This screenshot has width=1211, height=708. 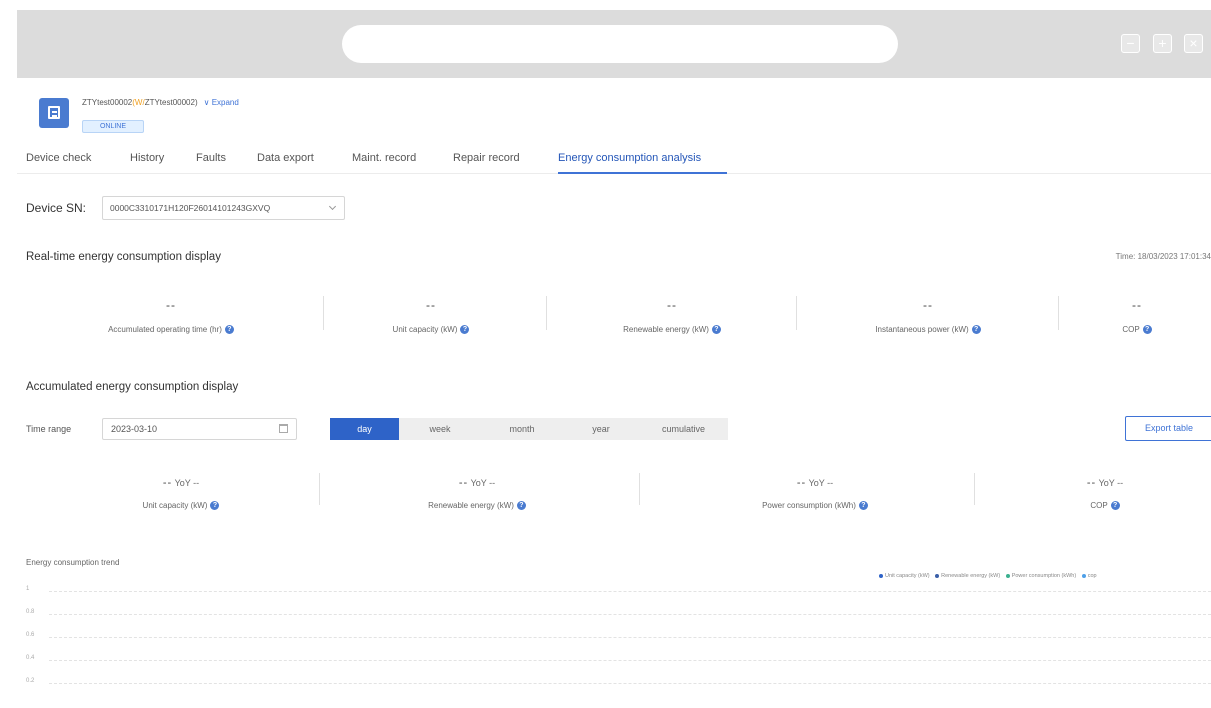 I want to click on tab-energy-consumption-analysis: Energy consumption analysis, so click(x=629, y=158).